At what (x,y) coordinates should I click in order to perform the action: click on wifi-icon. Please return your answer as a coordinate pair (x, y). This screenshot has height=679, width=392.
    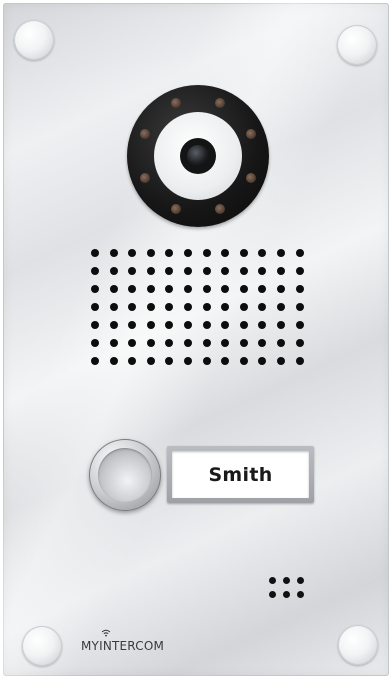
    Looking at the image, I should click on (106, 633).